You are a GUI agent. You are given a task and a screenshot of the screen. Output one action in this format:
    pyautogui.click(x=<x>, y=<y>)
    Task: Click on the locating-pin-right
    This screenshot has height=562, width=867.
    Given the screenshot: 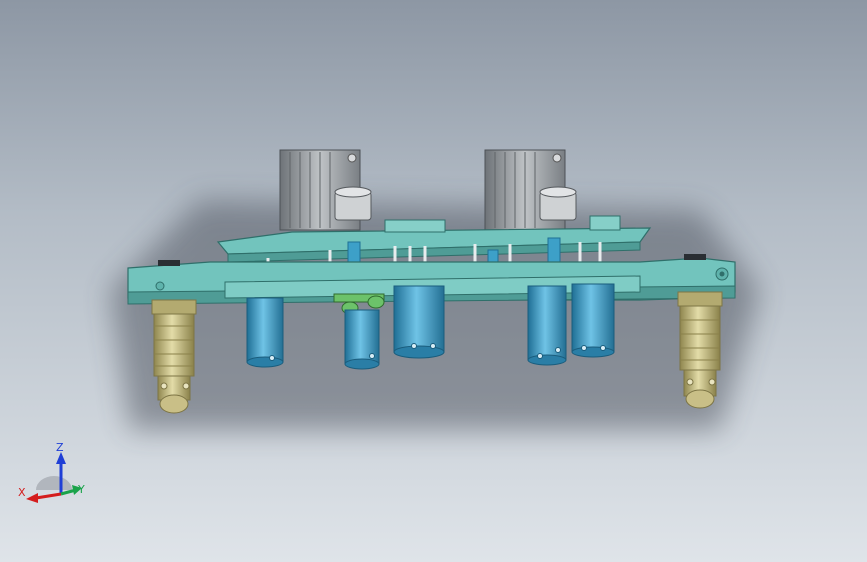 What is the action you would take?
    pyautogui.click(x=700, y=350)
    